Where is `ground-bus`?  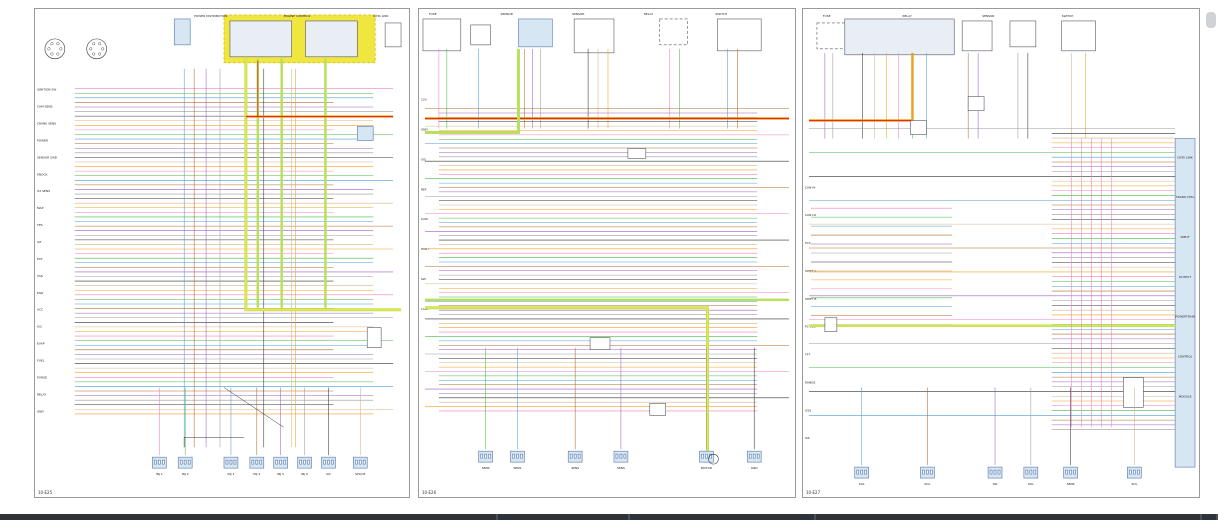
ground-bus is located at coordinates (213, 442).